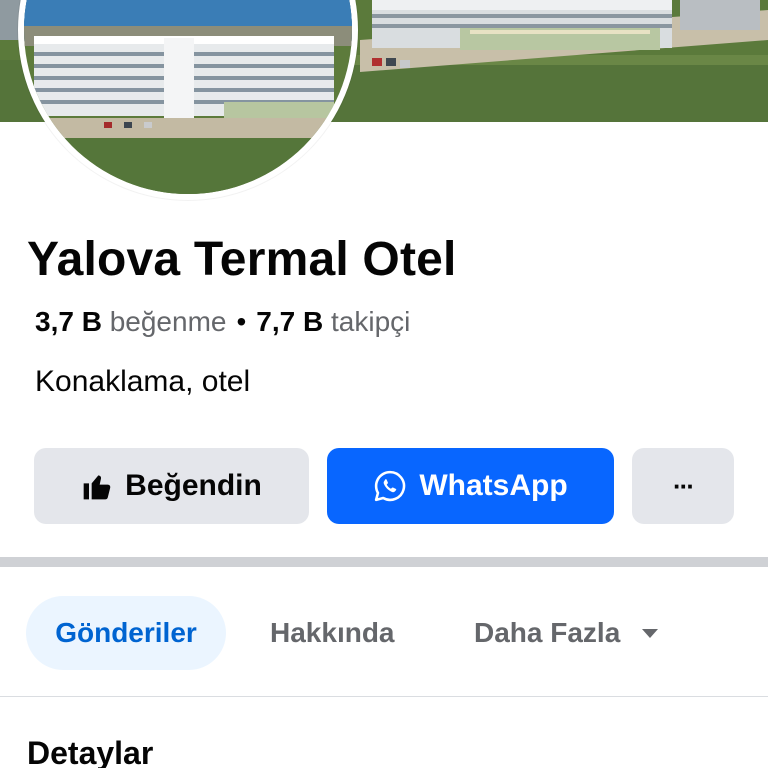 Image resolution: width=768 pixels, height=768 pixels. What do you see at coordinates (242, 259) in the screenshot?
I see `page-title: Yalova Termal Otel` at bounding box center [242, 259].